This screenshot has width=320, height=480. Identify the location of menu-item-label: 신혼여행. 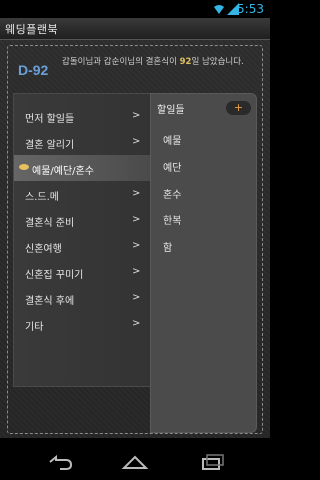
(43, 249).